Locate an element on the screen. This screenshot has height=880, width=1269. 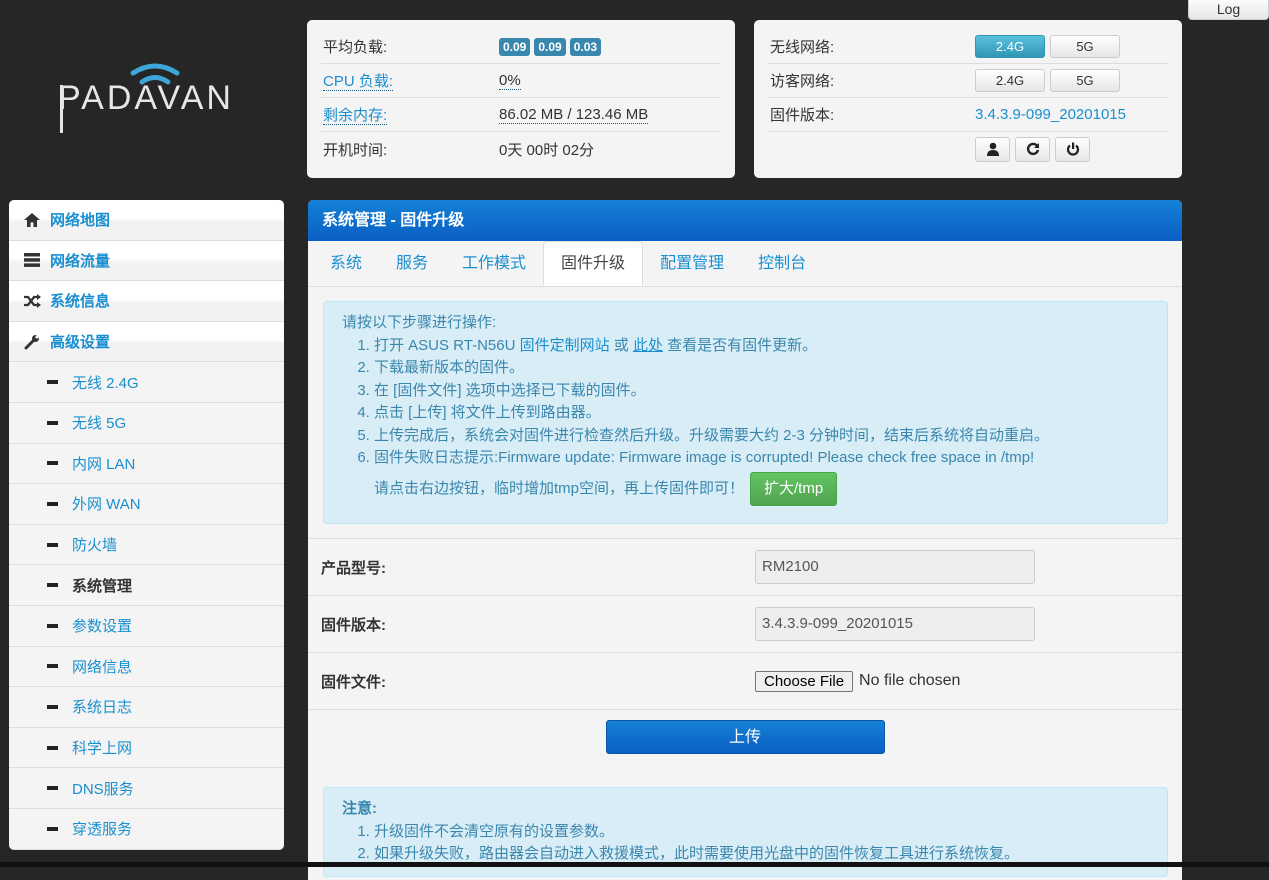
firmware-version-field: 3.4.3.9-099_20201015 is located at coordinates (895, 624).